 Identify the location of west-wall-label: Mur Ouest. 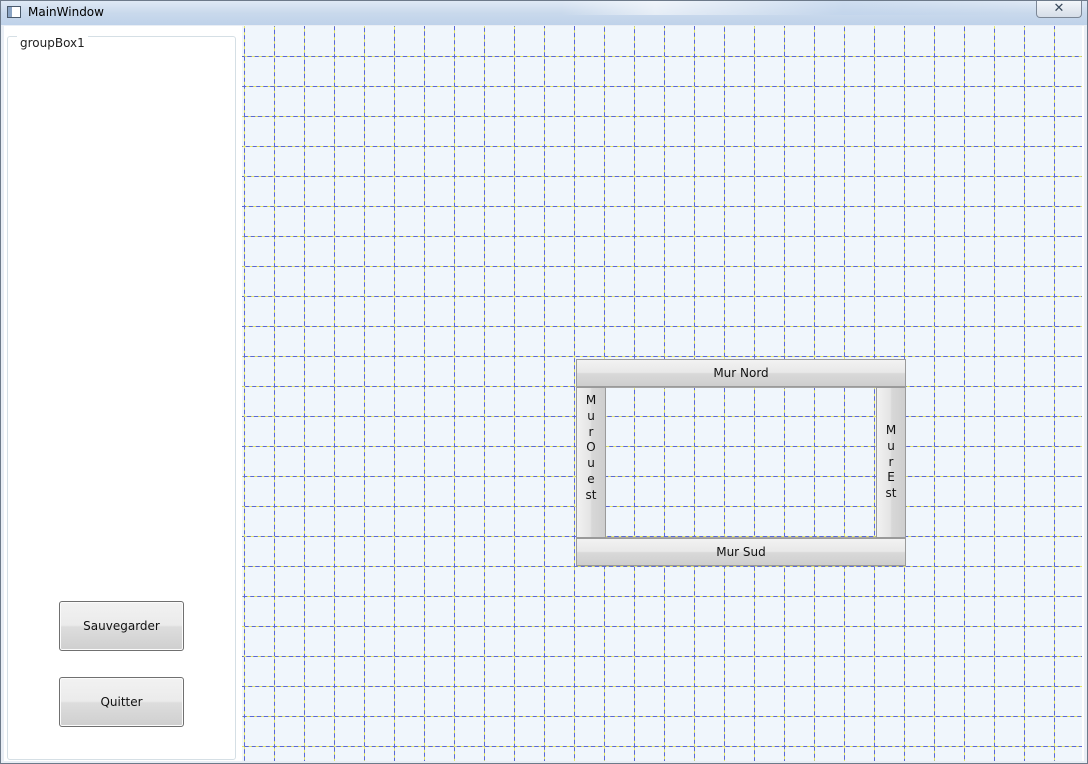
(591, 447).